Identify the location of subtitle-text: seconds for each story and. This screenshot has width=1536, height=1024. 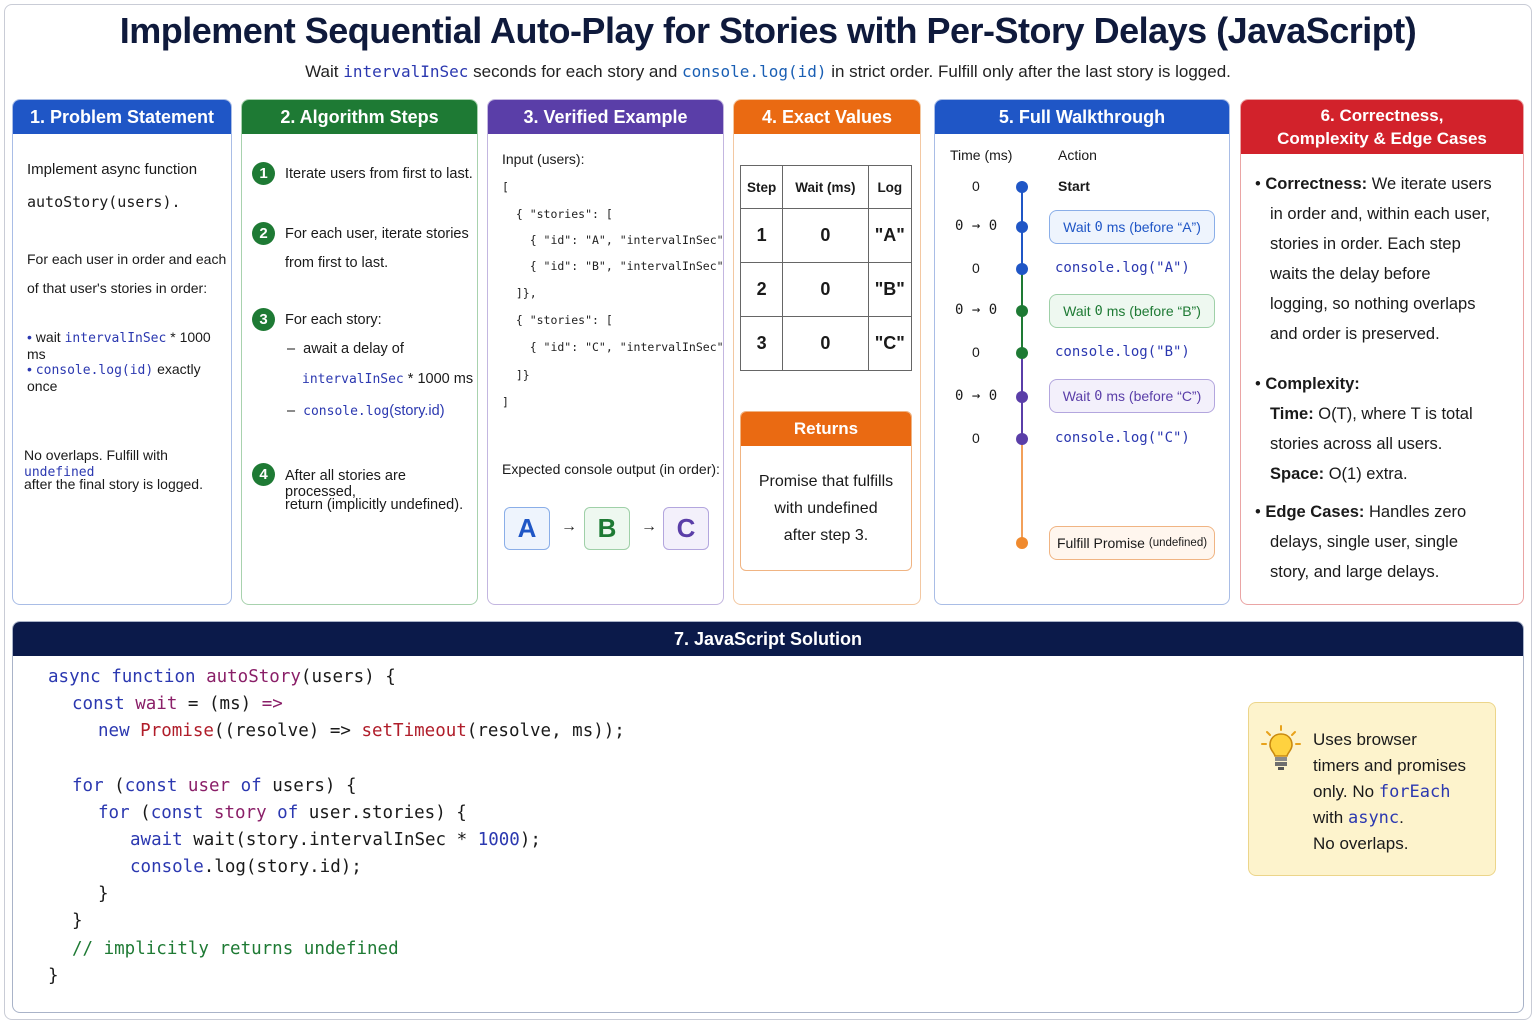
(575, 71).